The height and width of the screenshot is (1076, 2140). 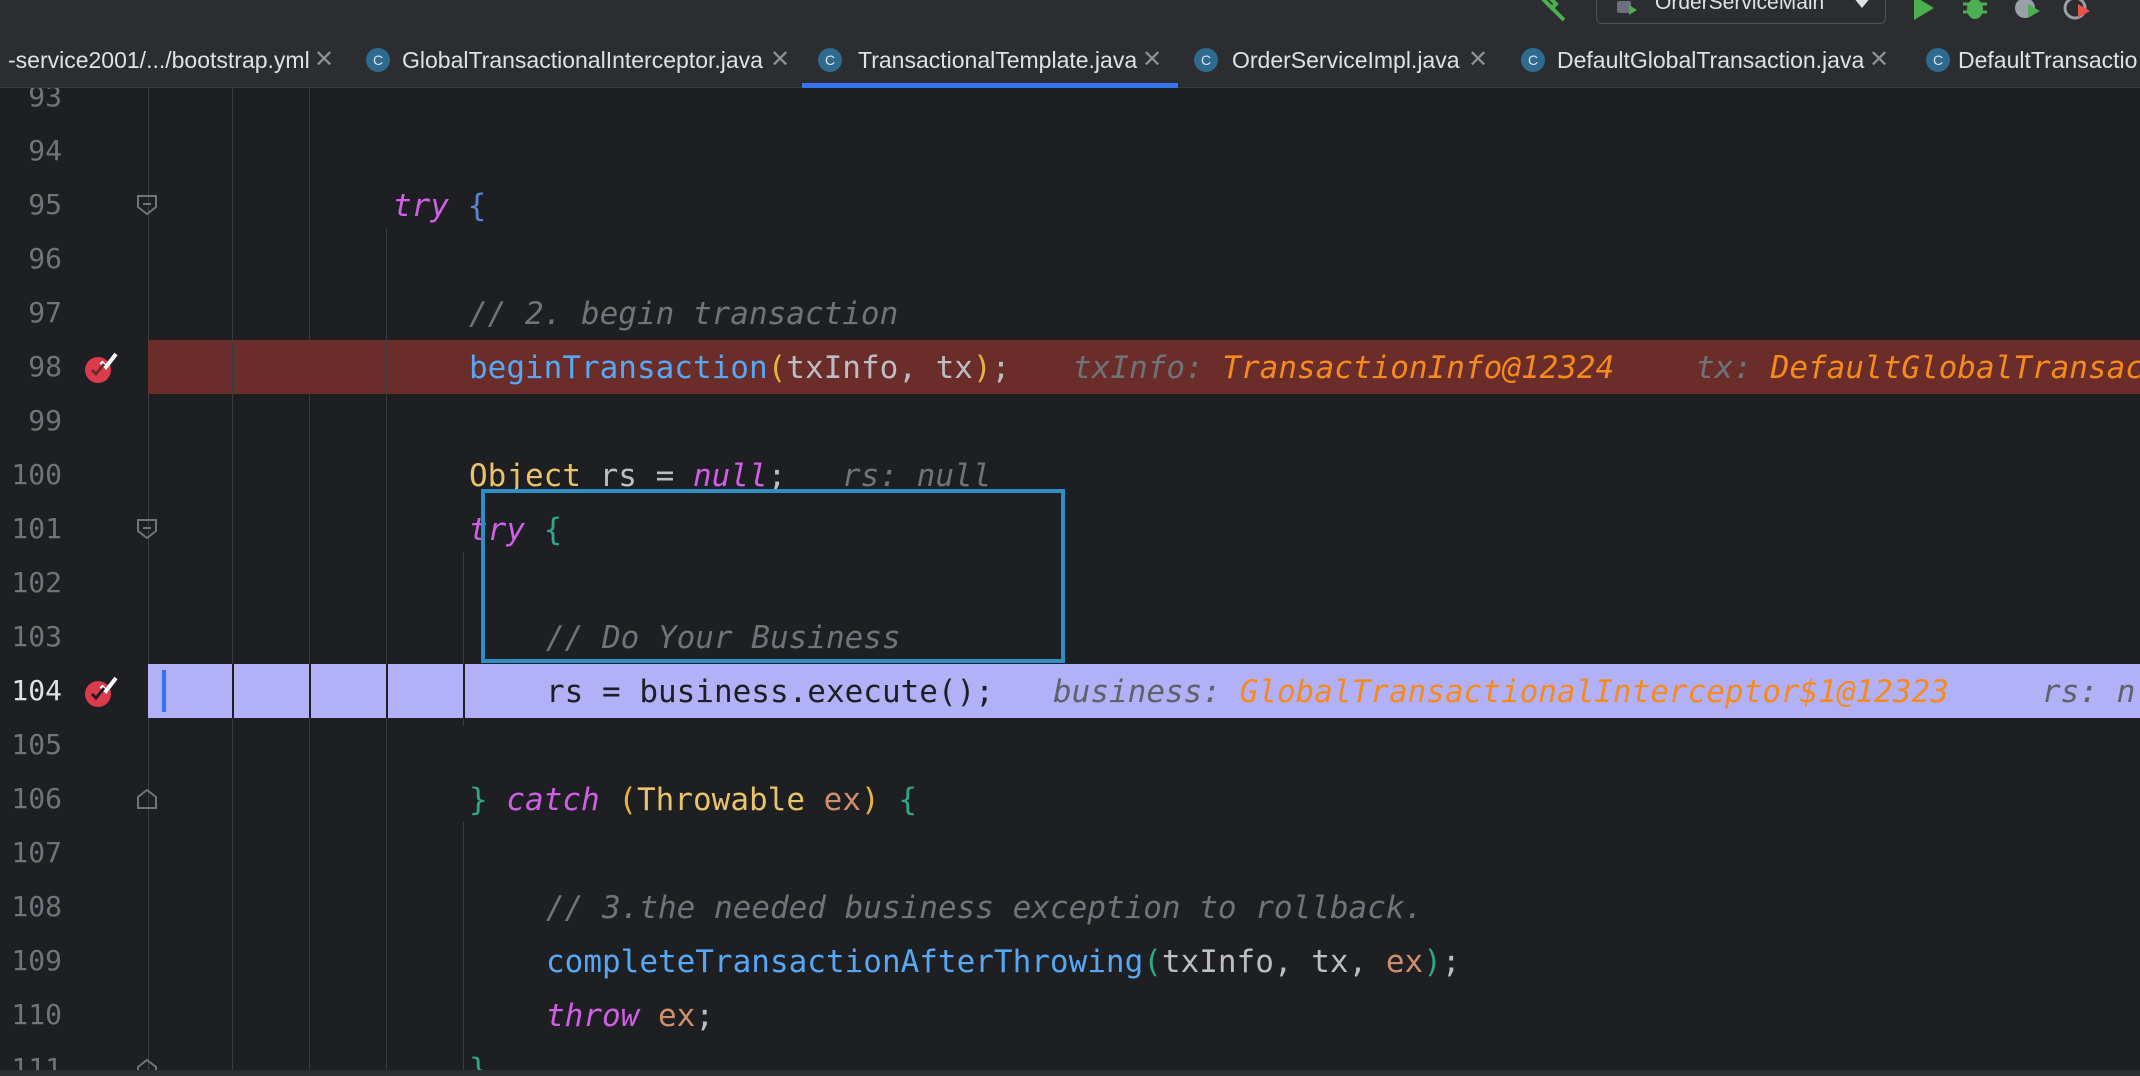 What do you see at coordinates (1070, 853) in the screenshot?
I see `code-line-107: 107` at bounding box center [1070, 853].